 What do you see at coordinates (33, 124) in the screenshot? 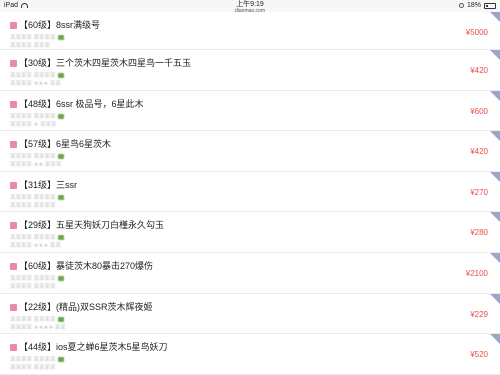
I see `listing-details: 某某某某 ★ 某某某` at bounding box center [33, 124].